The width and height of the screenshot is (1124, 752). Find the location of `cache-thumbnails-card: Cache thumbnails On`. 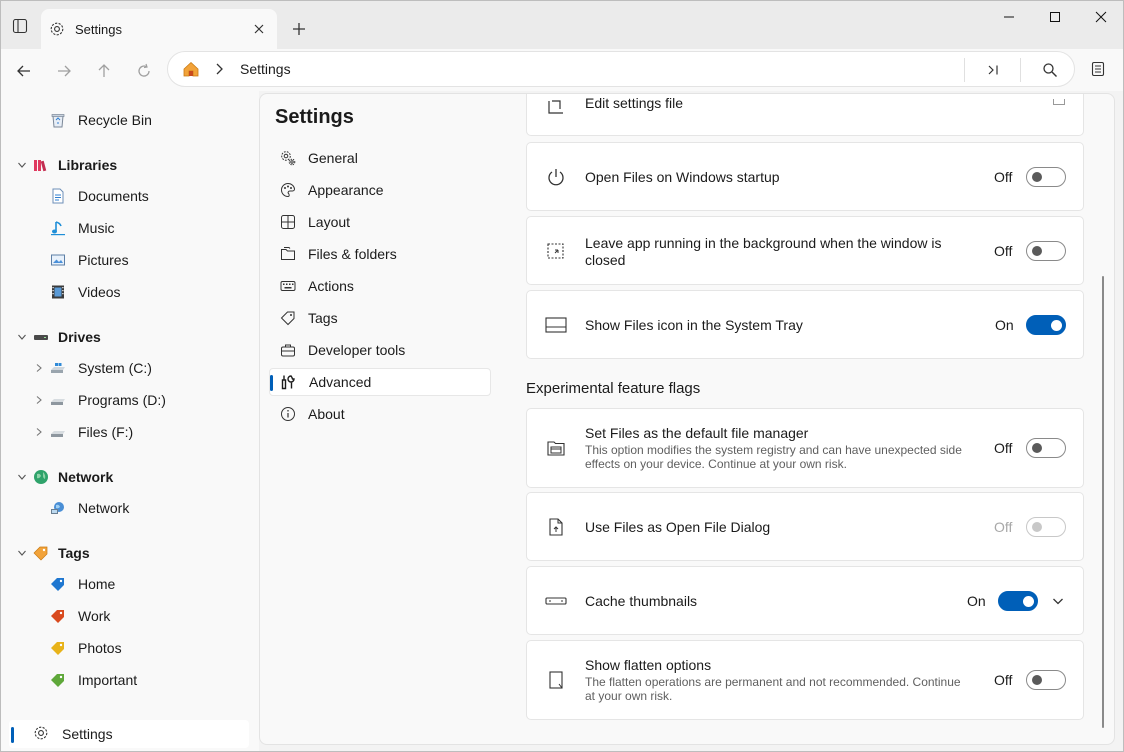

cache-thumbnails-card: Cache thumbnails On is located at coordinates (805, 600).